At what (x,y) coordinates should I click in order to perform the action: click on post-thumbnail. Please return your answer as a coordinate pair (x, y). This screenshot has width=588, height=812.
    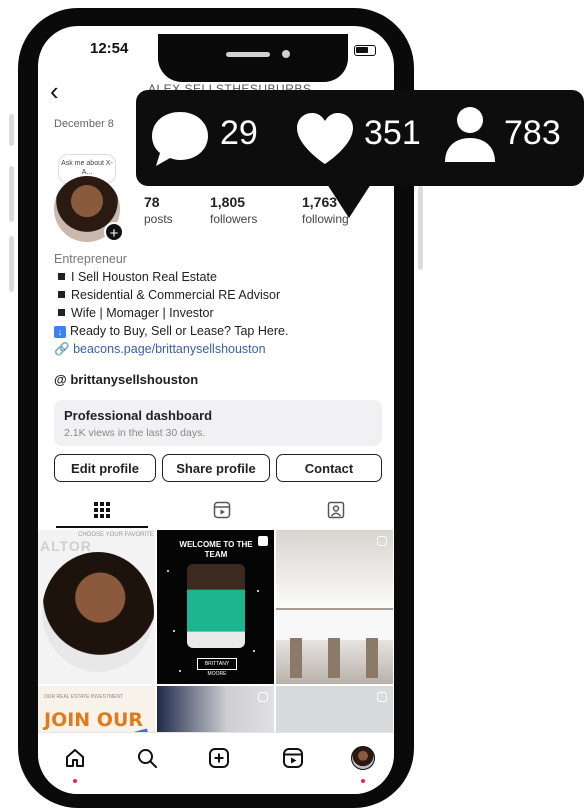
    Looking at the image, I should click on (334, 607).